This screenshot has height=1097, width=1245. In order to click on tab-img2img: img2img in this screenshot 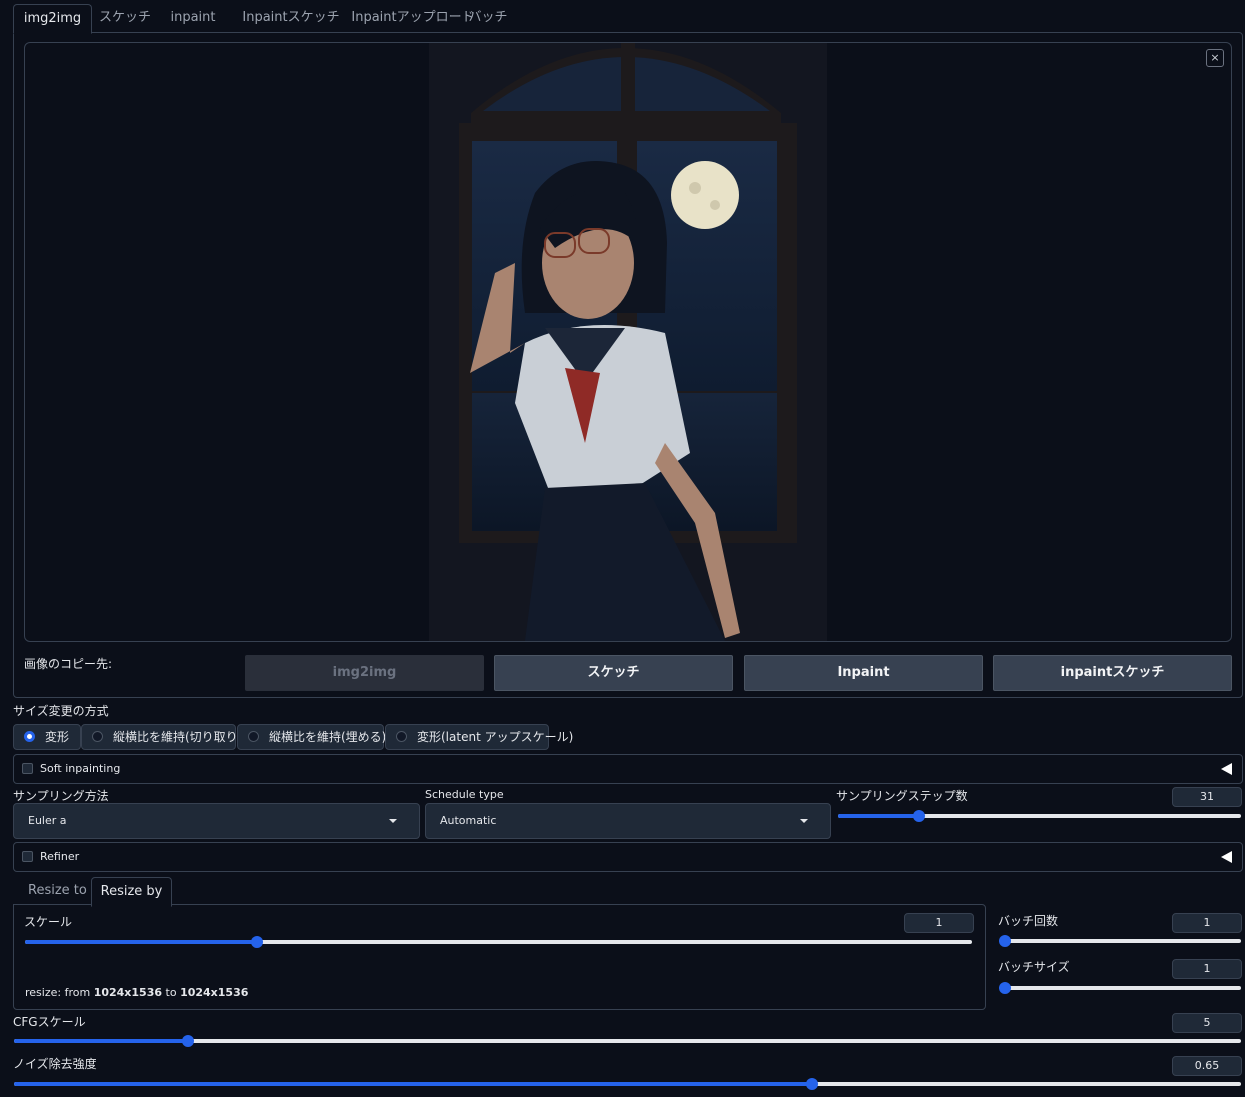, I will do `click(52, 19)`.